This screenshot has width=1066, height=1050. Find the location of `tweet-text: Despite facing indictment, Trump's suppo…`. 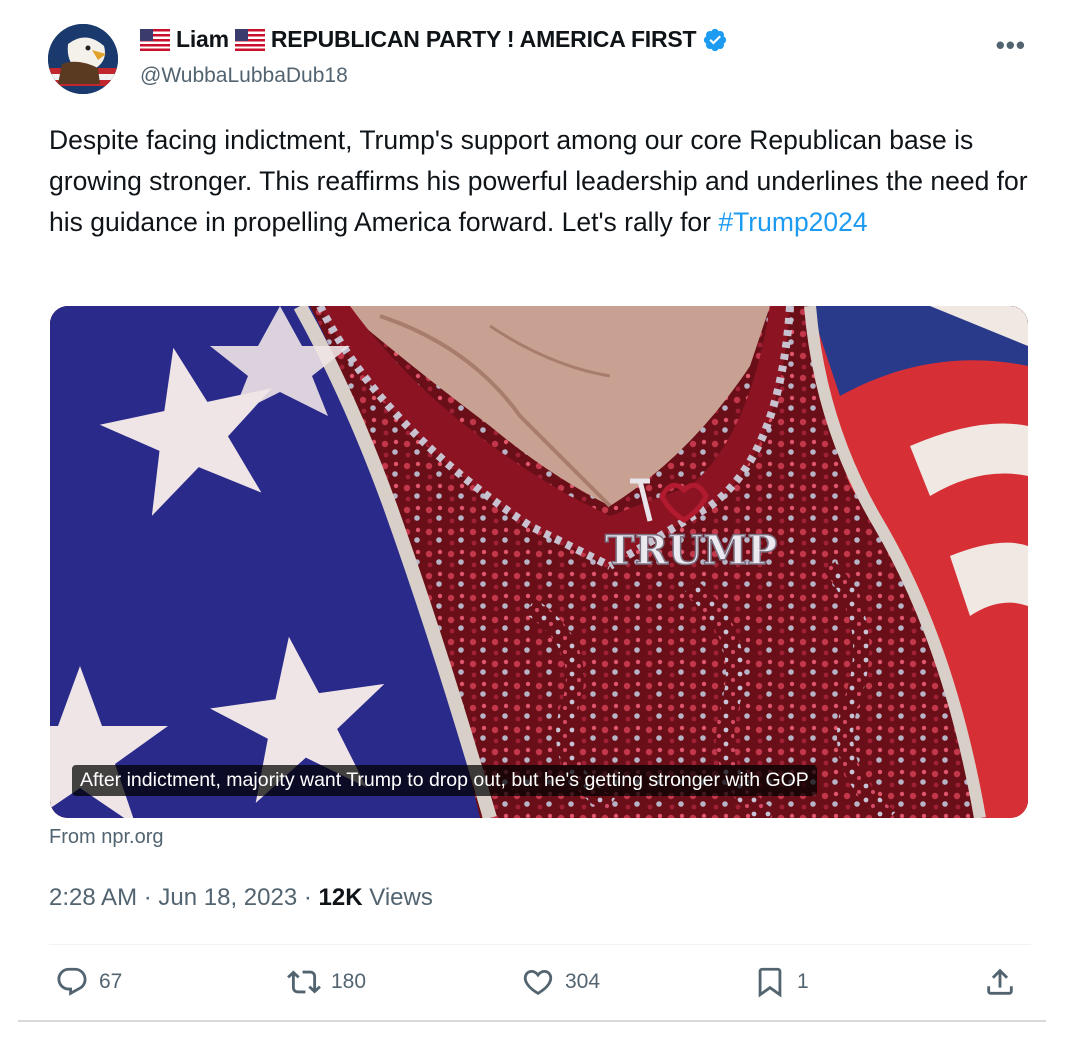

tweet-text: Despite facing indictment, Trump's suppo… is located at coordinates (541, 181).